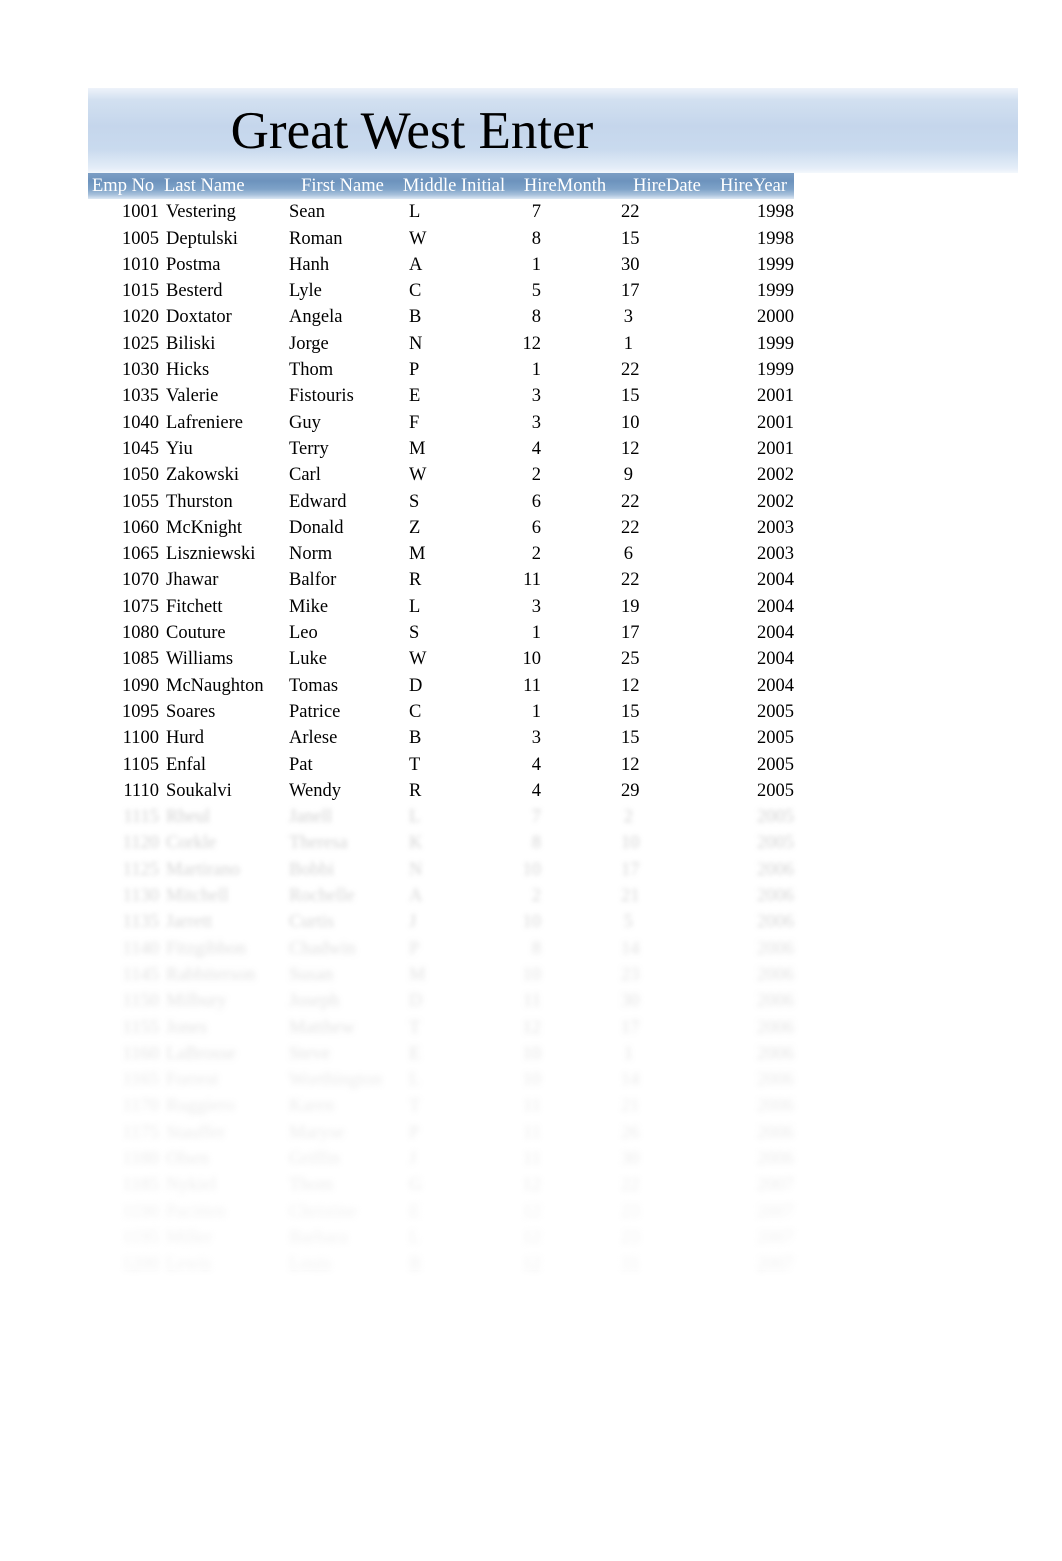 The width and height of the screenshot is (1062, 1561). What do you see at coordinates (441, 580) in the screenshot?
I see `table-row: 1070 Jhawar Balfor R 11 22 2004` at bounding box center [441, 580].